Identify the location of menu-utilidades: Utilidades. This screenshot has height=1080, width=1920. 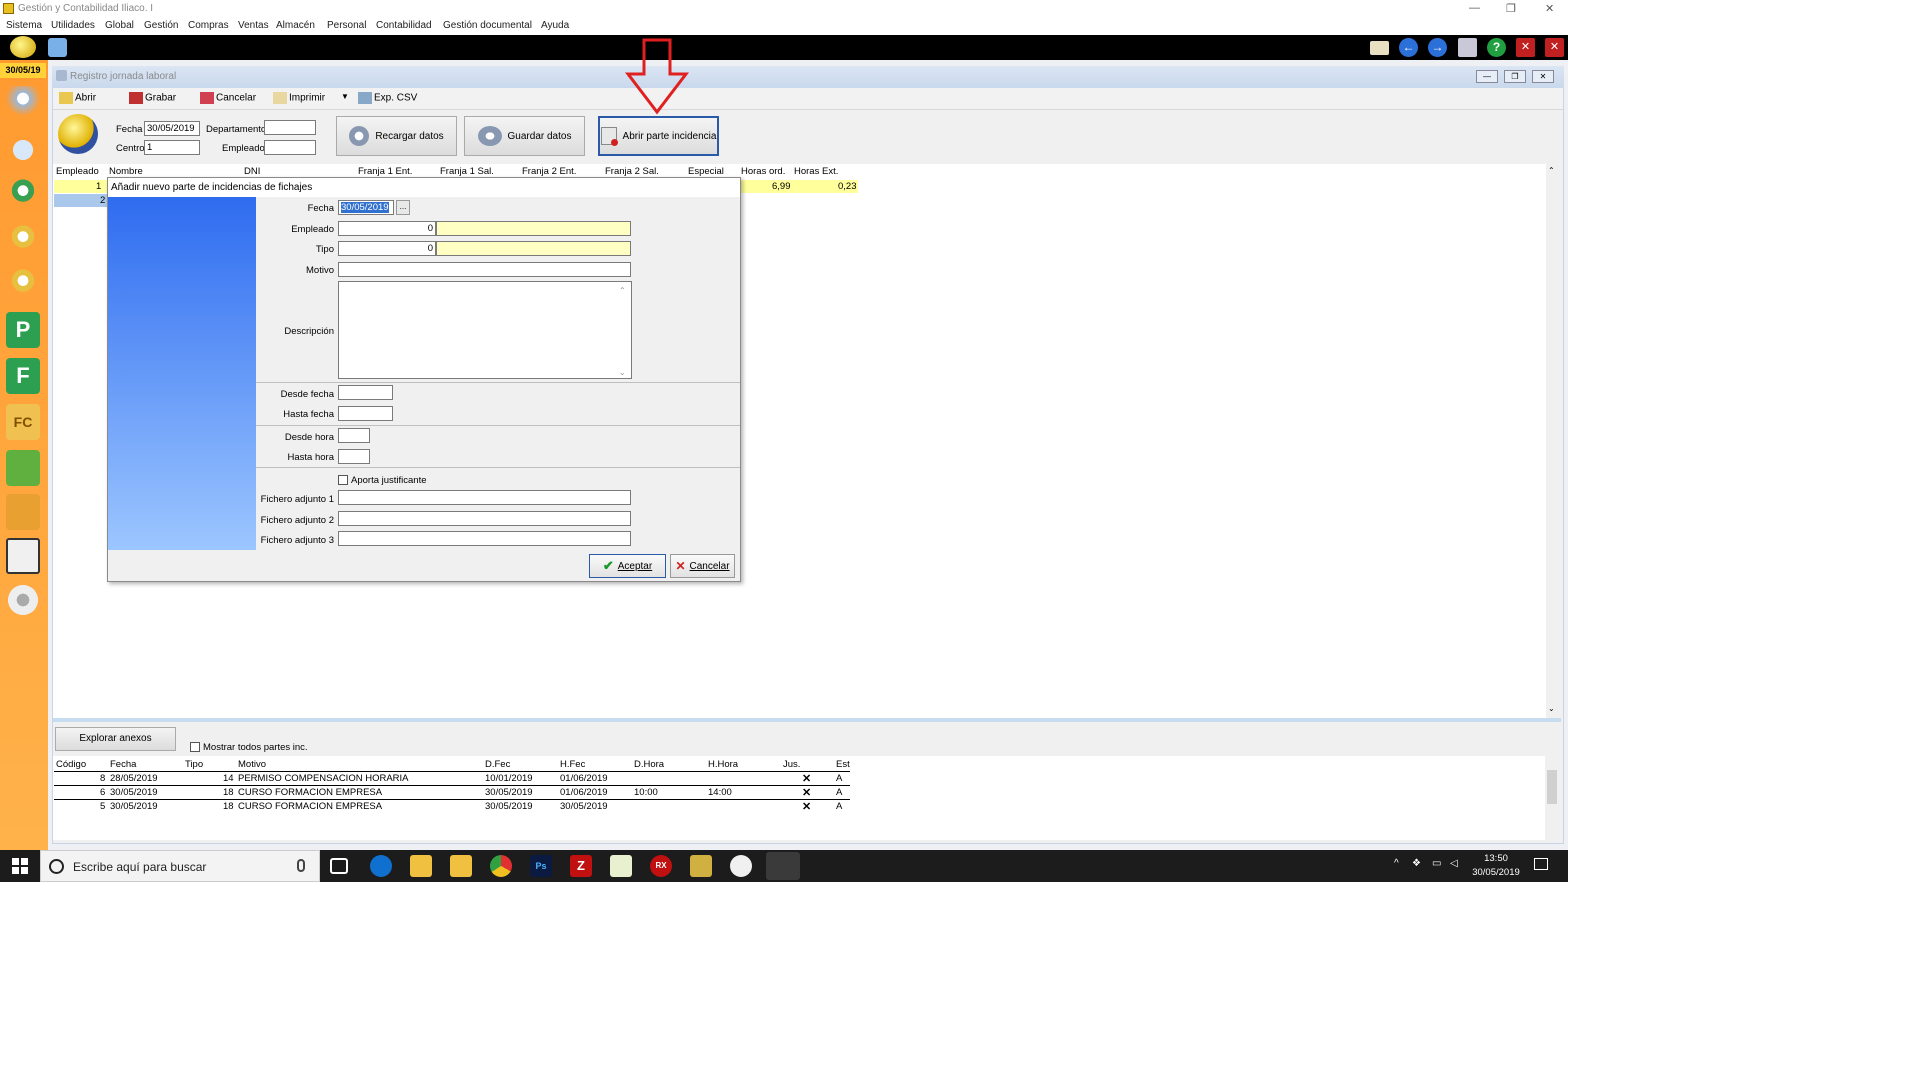
(73, 25).